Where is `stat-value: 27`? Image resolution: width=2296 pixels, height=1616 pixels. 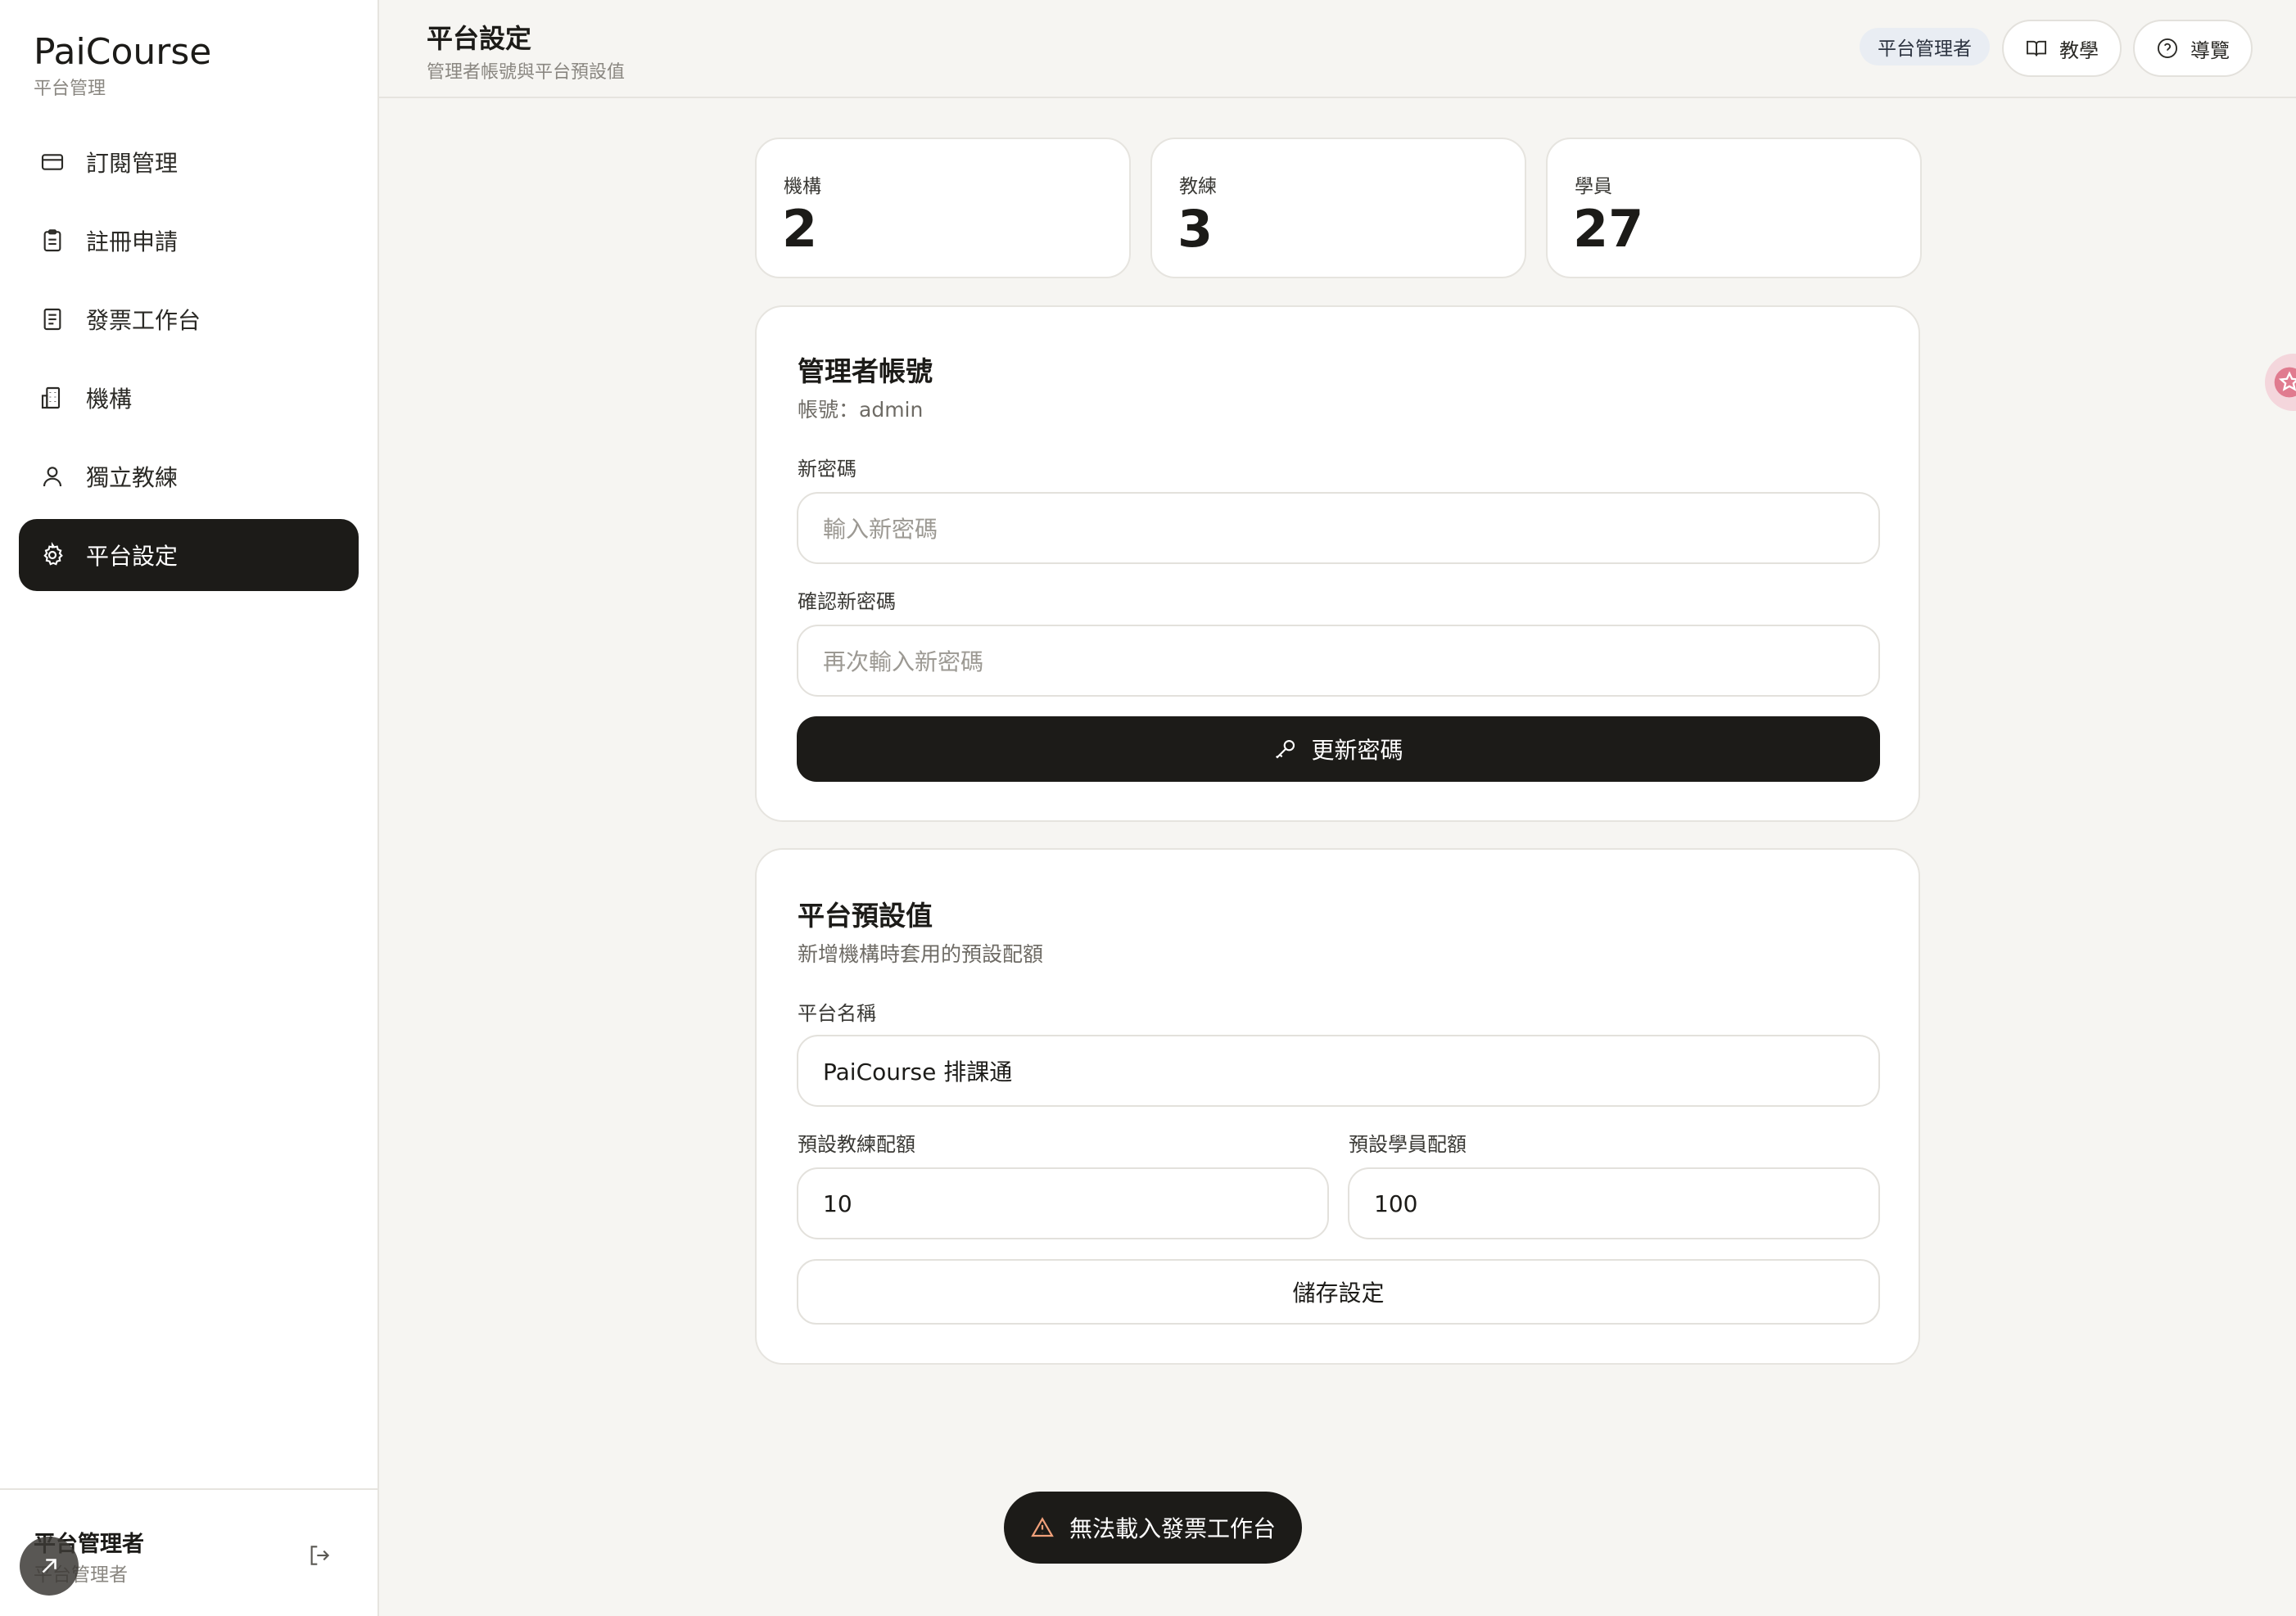 stat-value: 27 is located at coordinates (1608, 229).